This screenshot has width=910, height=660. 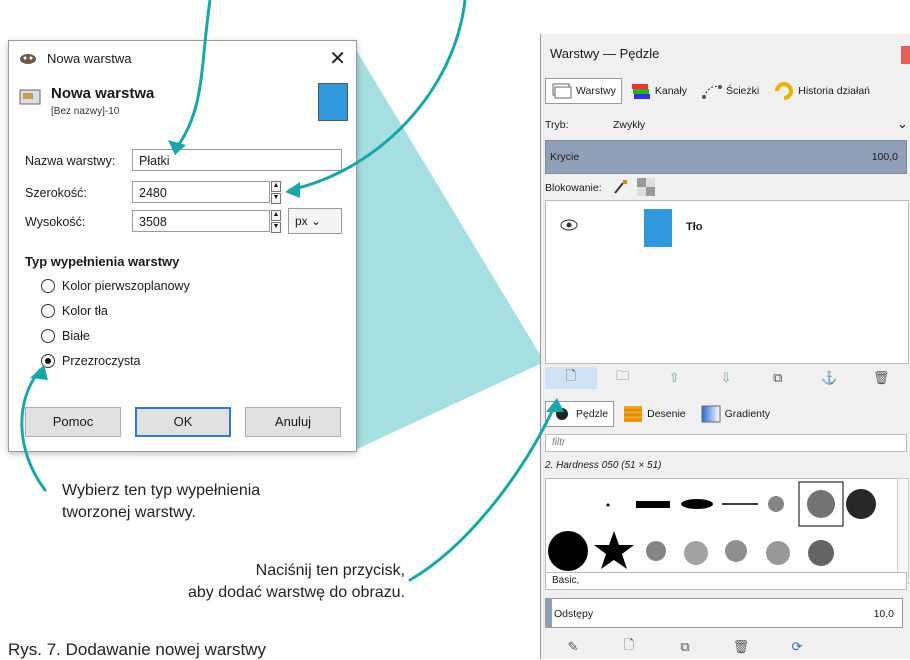 I want to click on figure-caption: Rys. 7. Dodawanie nowej warstwy, so click(x=137, y=649).